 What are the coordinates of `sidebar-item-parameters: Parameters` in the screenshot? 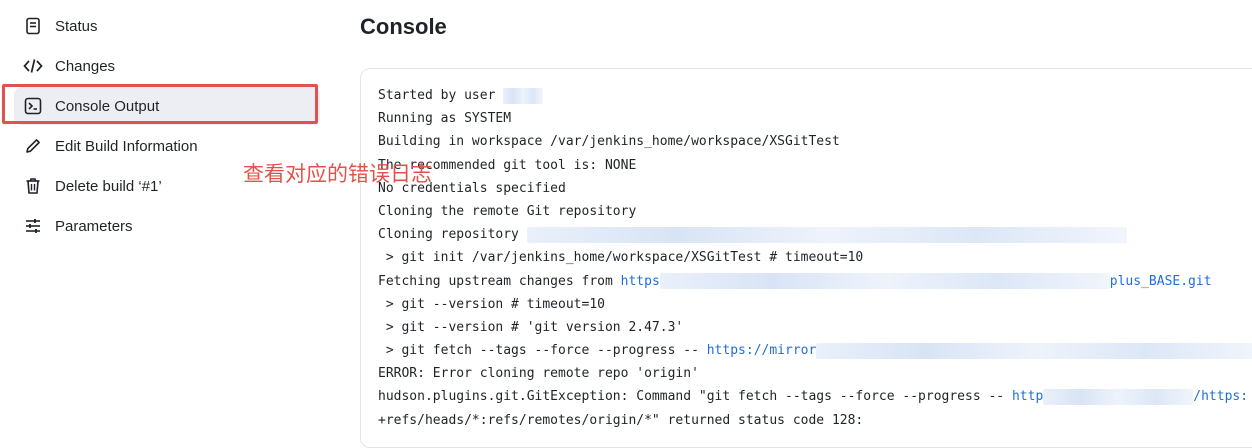 It's located at (167, 226).